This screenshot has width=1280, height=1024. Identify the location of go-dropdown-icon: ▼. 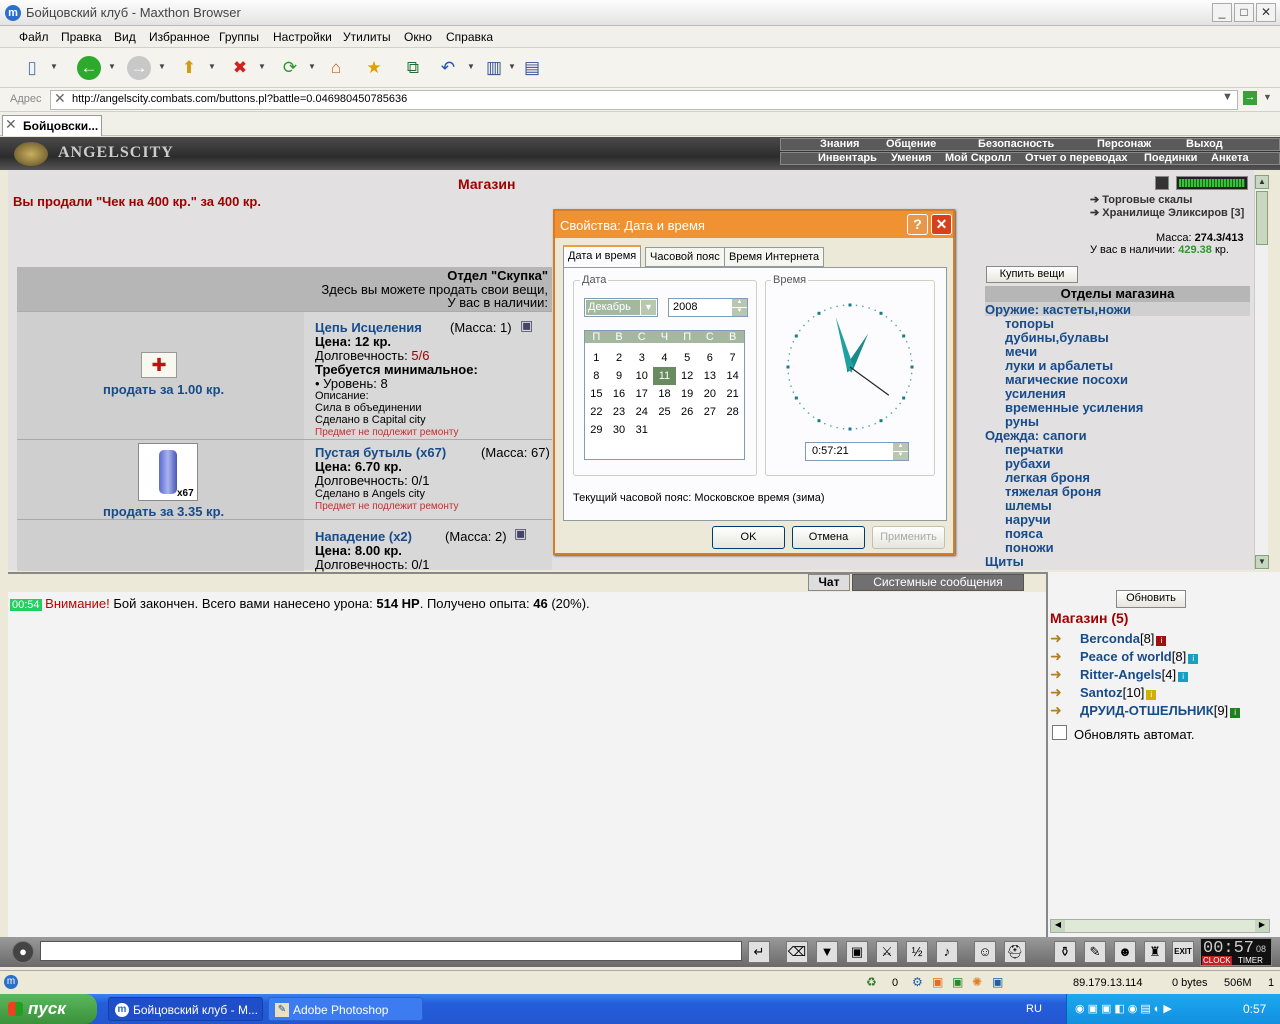
(1267, 97).